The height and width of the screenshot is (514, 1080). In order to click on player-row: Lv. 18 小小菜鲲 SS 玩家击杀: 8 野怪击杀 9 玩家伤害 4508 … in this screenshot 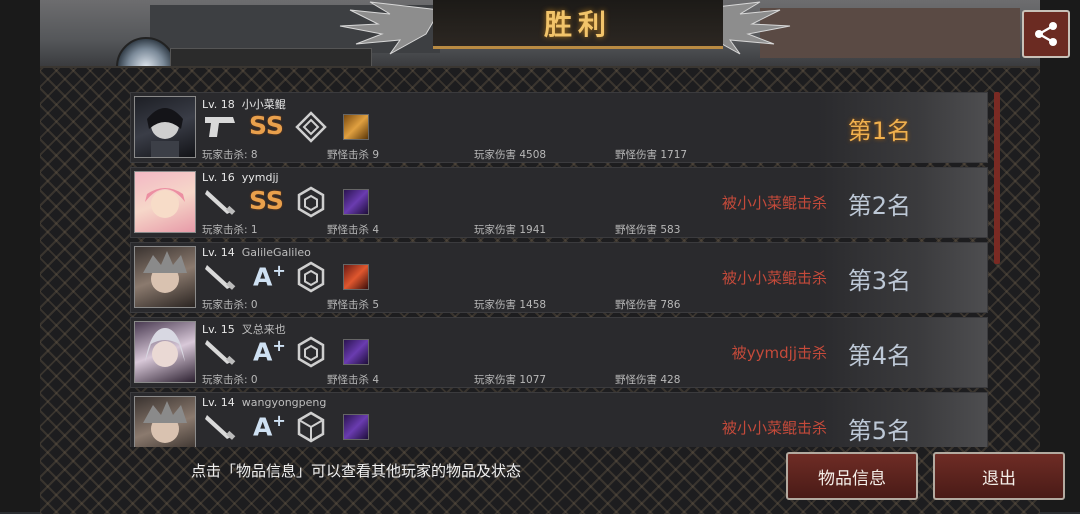, I will do `click(559, 127)`.